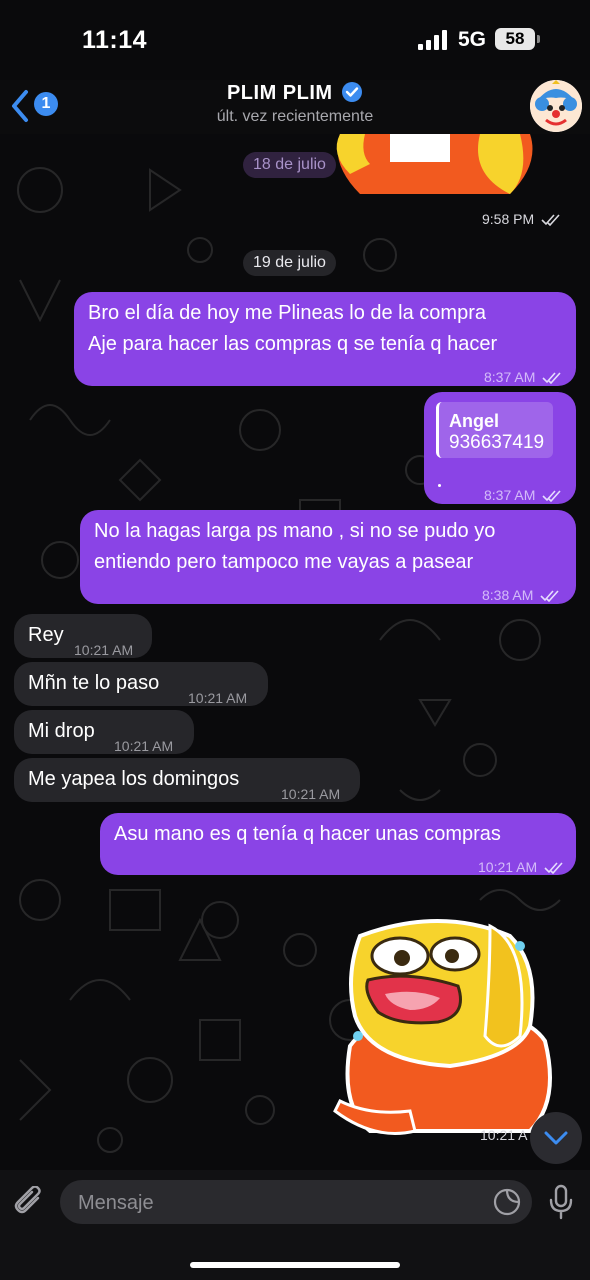  I want to click on scroll-to-bottom-button, so click(556, 1138).